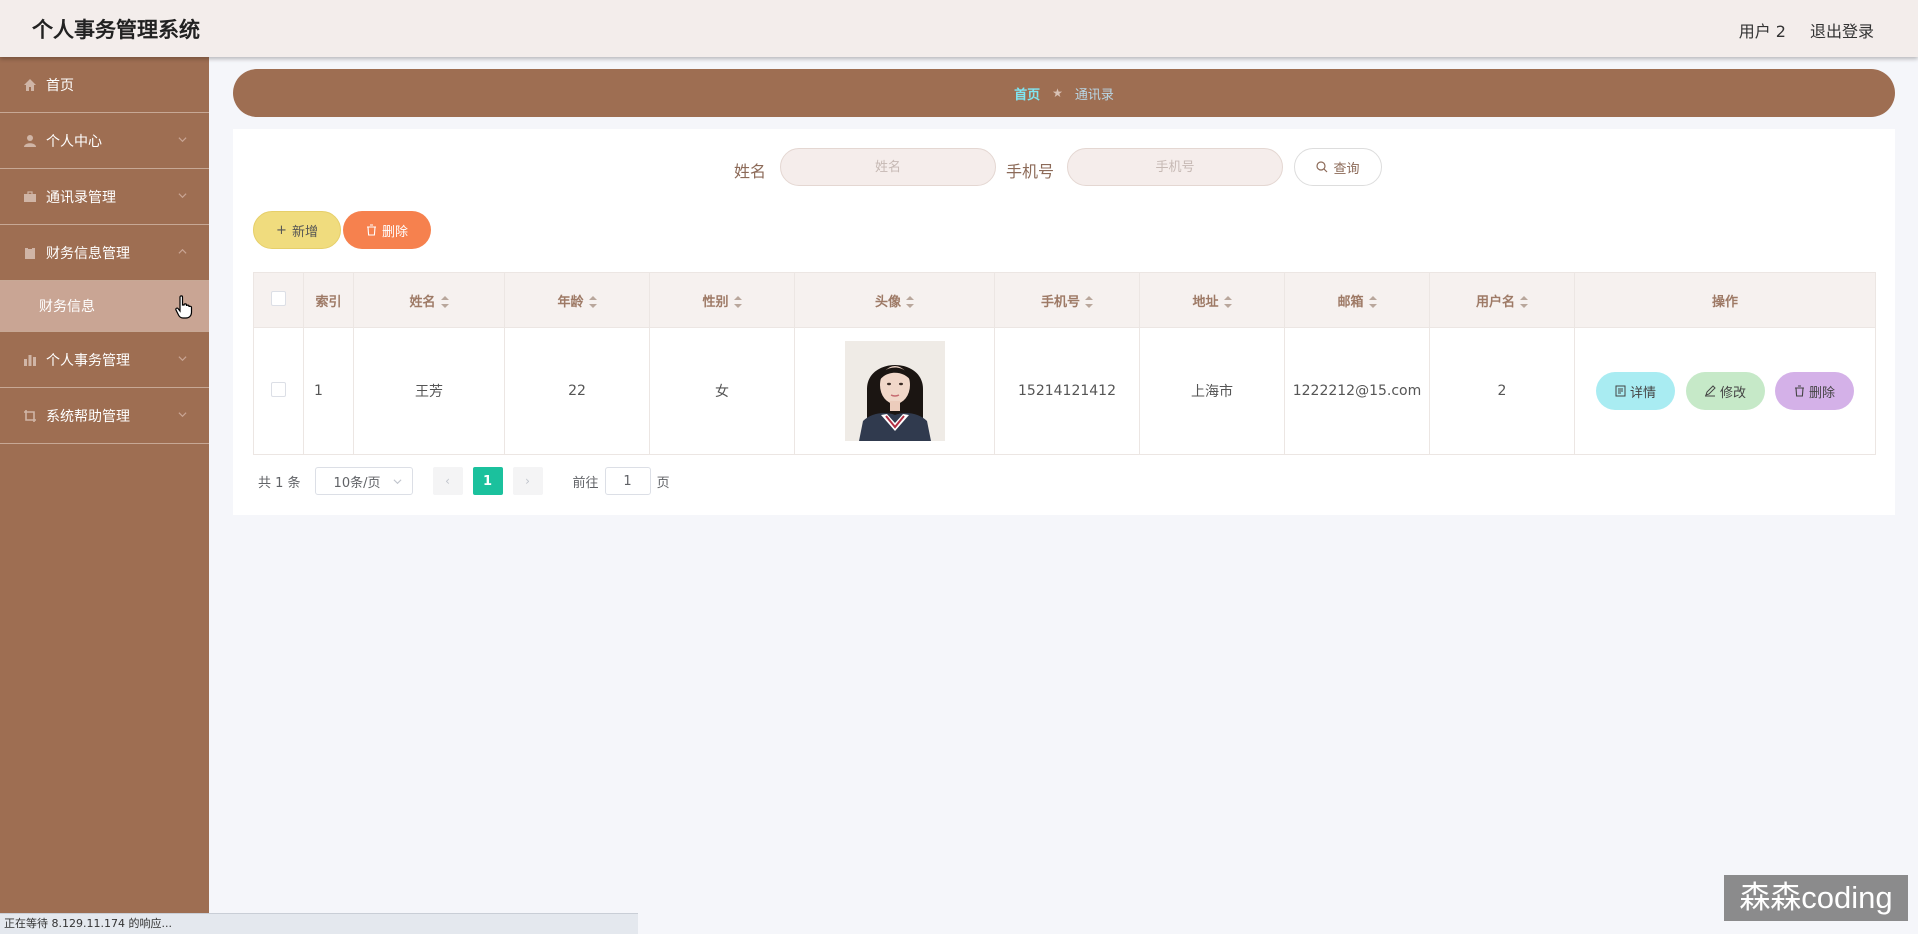 This screenshot has width=1918, height=934. What do you see at coordinates (1710, 391) in the screenshot?
I see `pencil-icon` at bounding box center [1710, 391].